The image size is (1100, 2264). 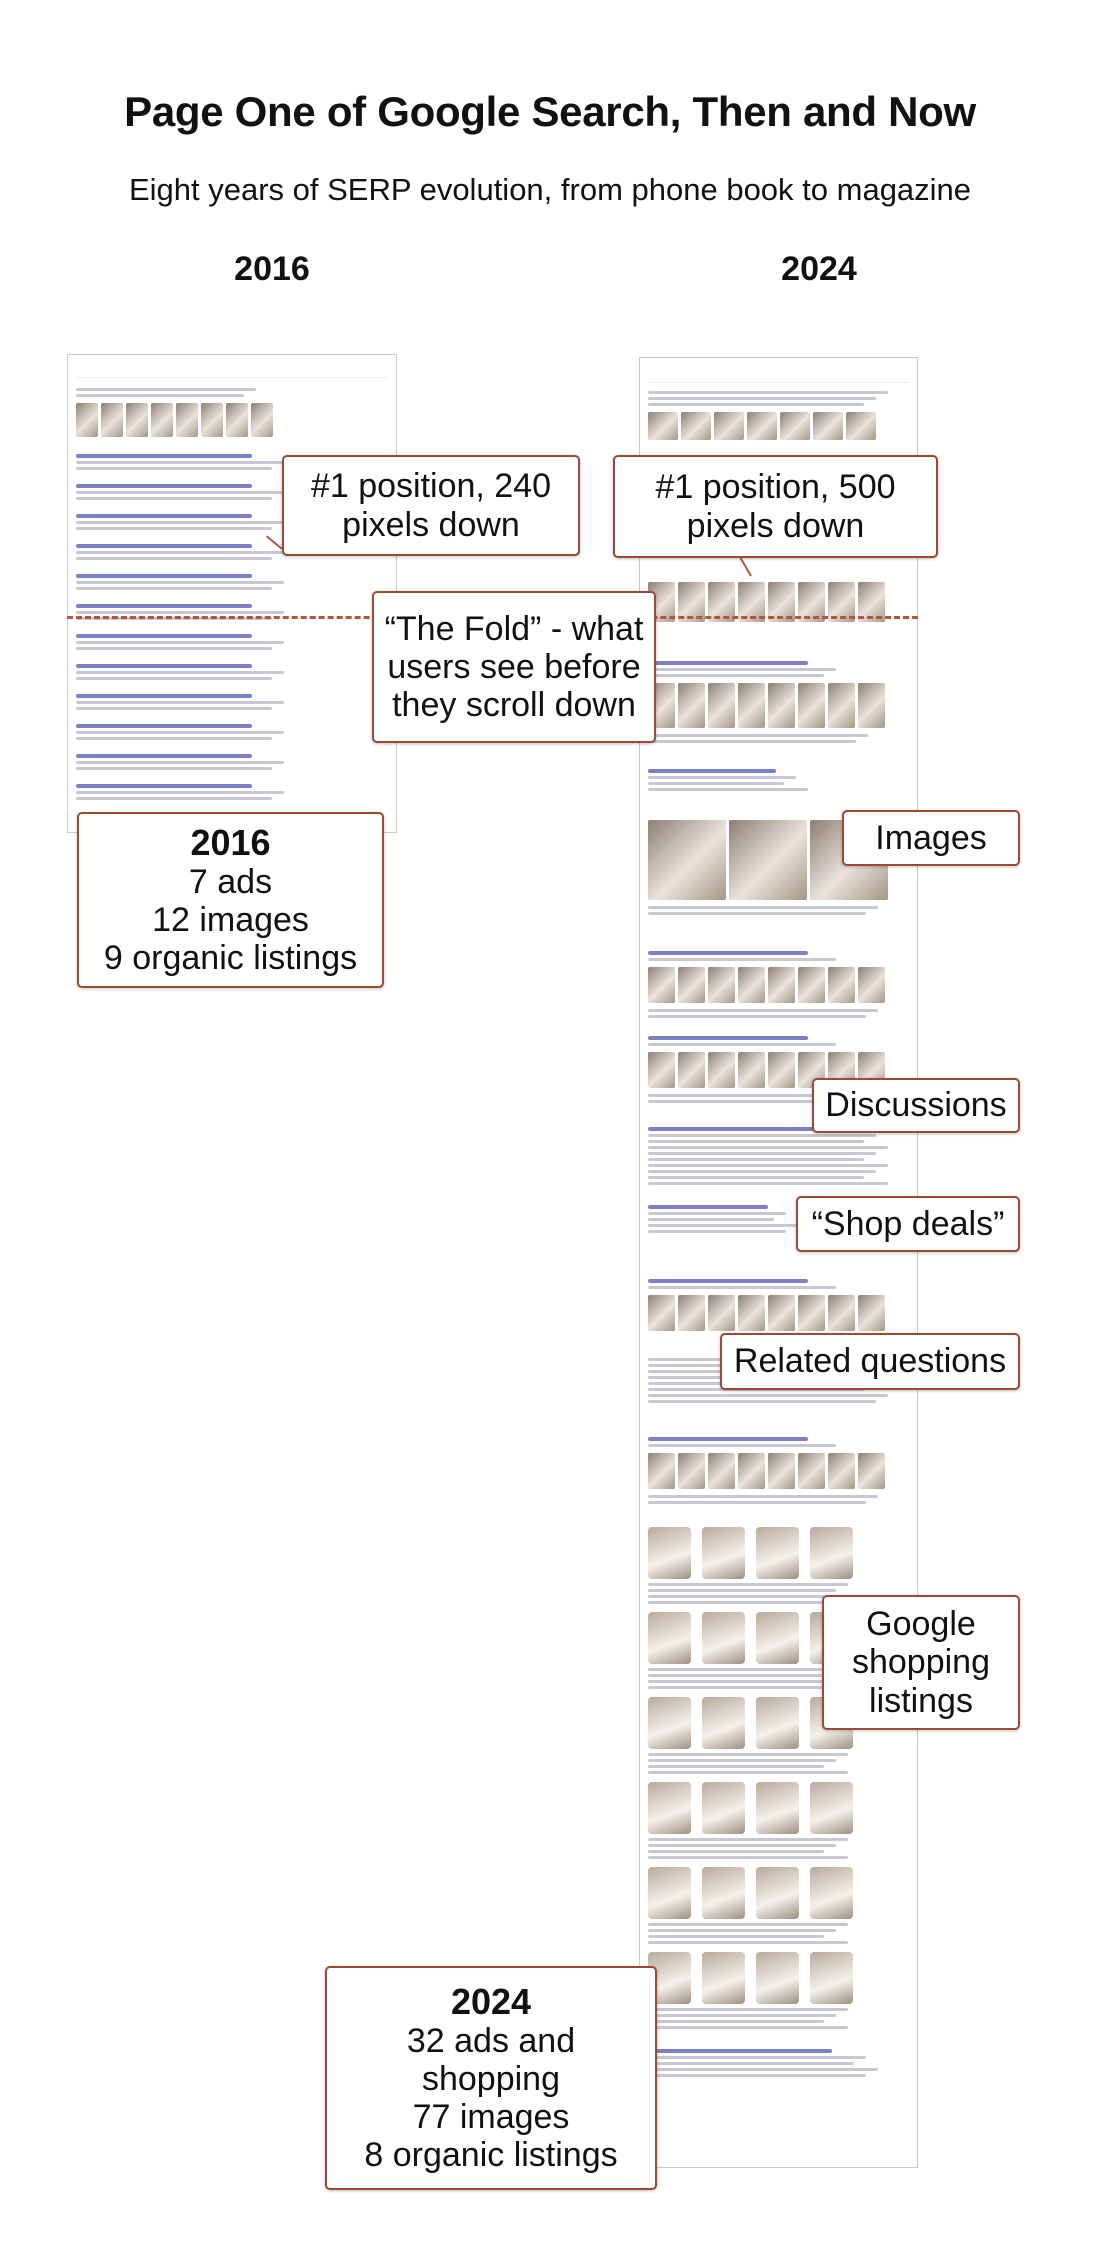 What do you see at coordinates (230, 958) in the screenshot?
I see `summary-2016-organic: 9 organic listings` at bounding box center [230, 958].